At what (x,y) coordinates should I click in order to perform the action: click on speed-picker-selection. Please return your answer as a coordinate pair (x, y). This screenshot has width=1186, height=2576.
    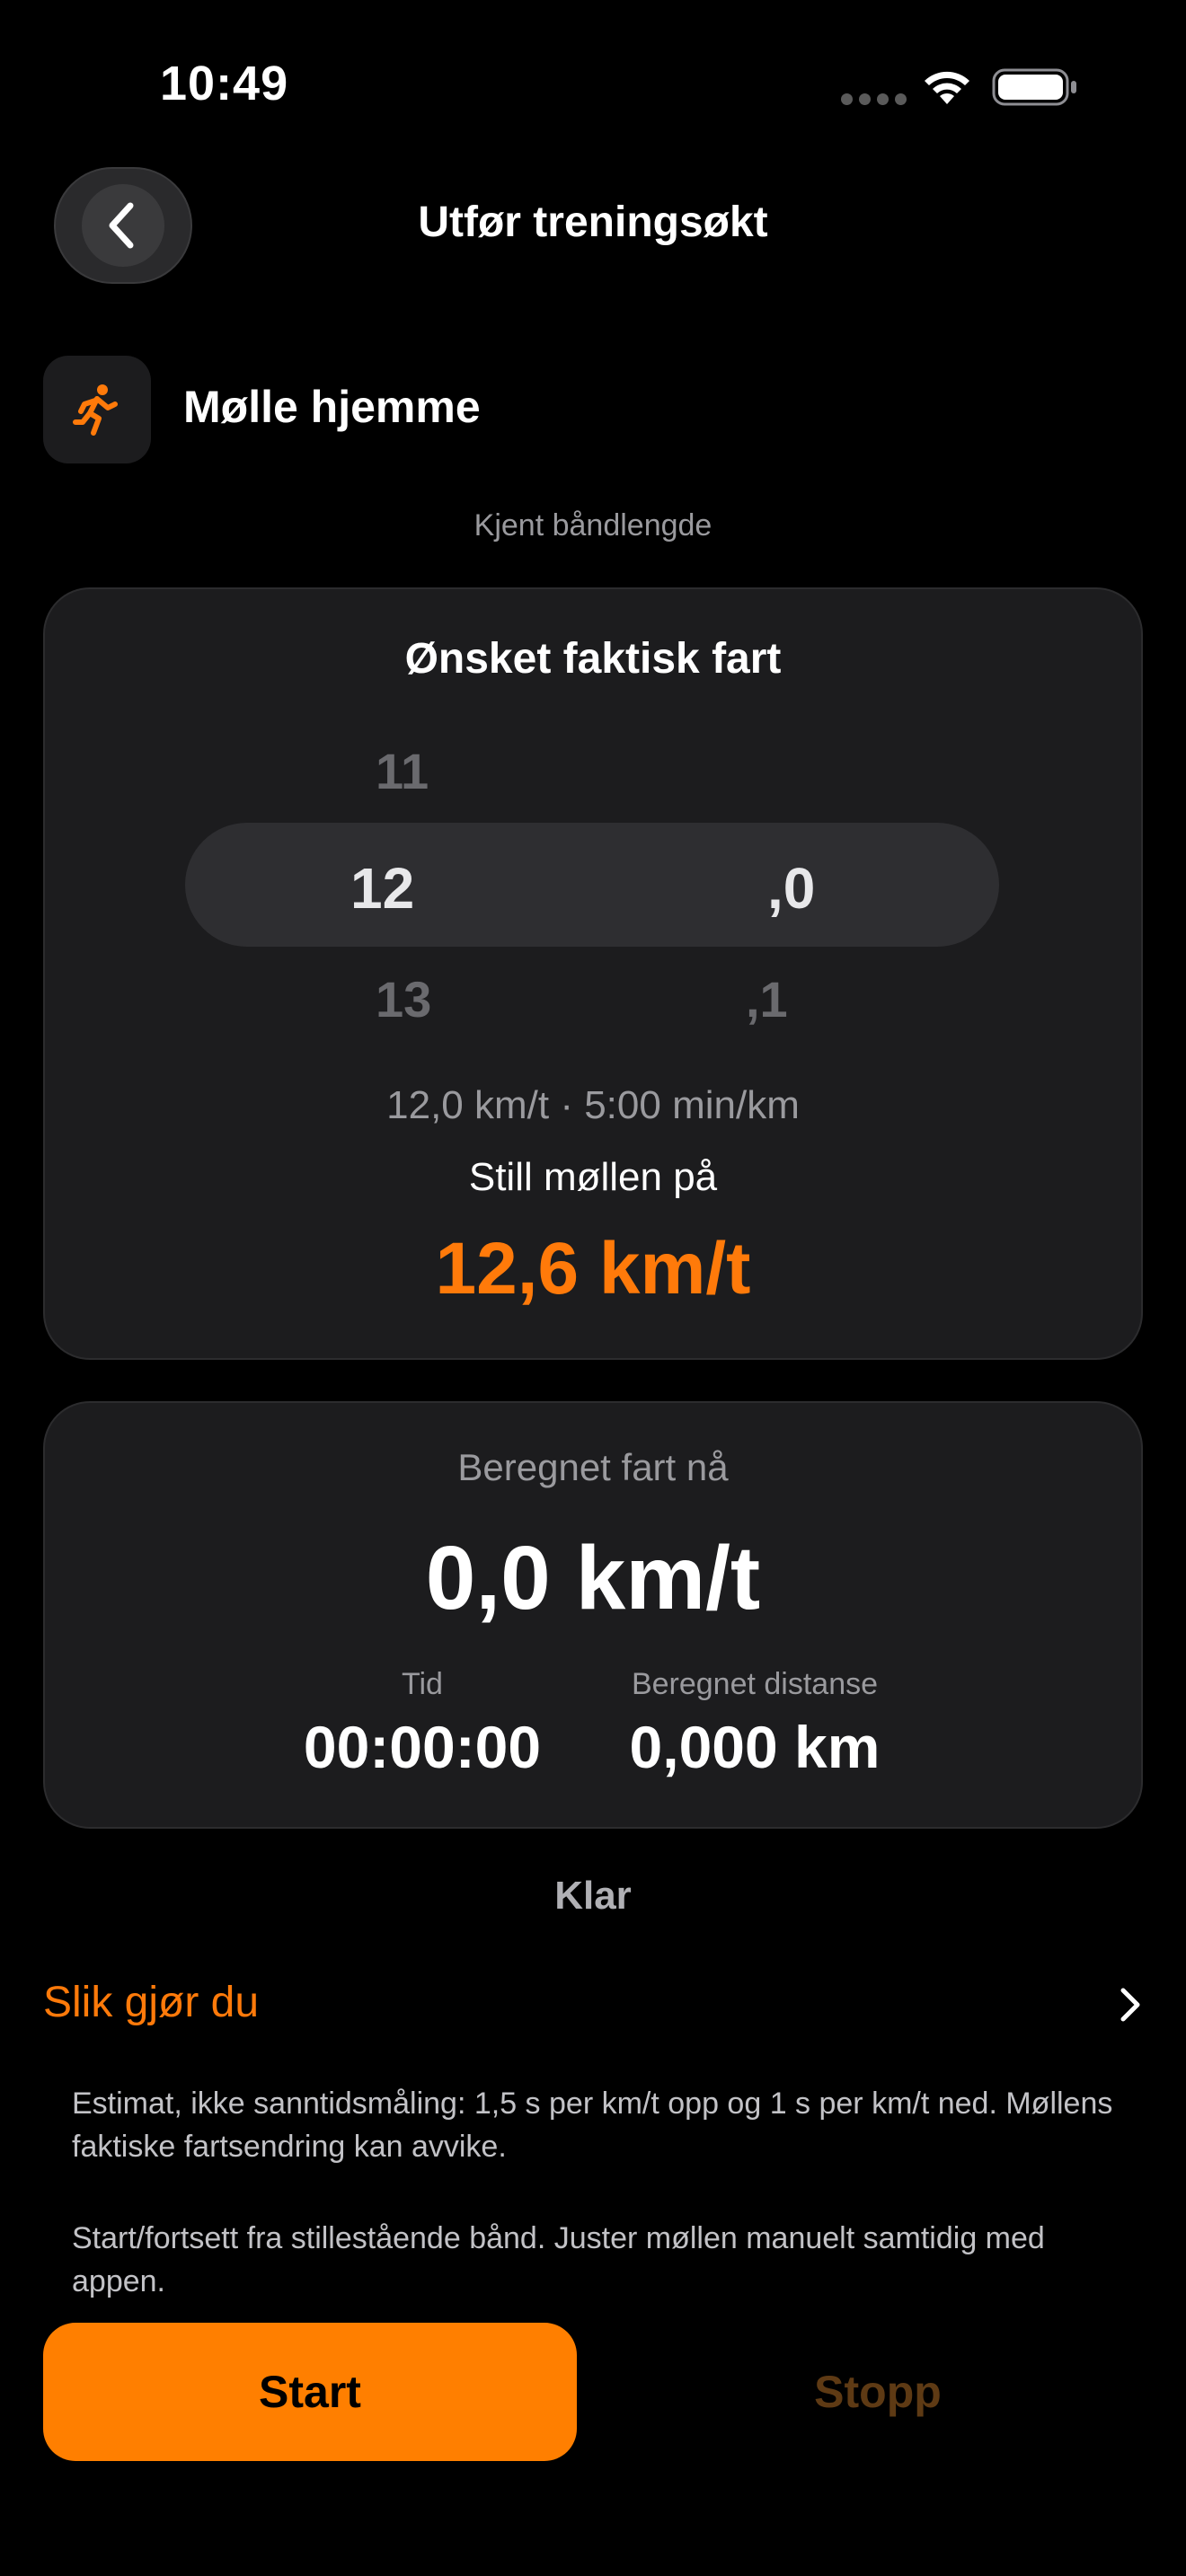
    Looking at the image, I should click on (592, 885).